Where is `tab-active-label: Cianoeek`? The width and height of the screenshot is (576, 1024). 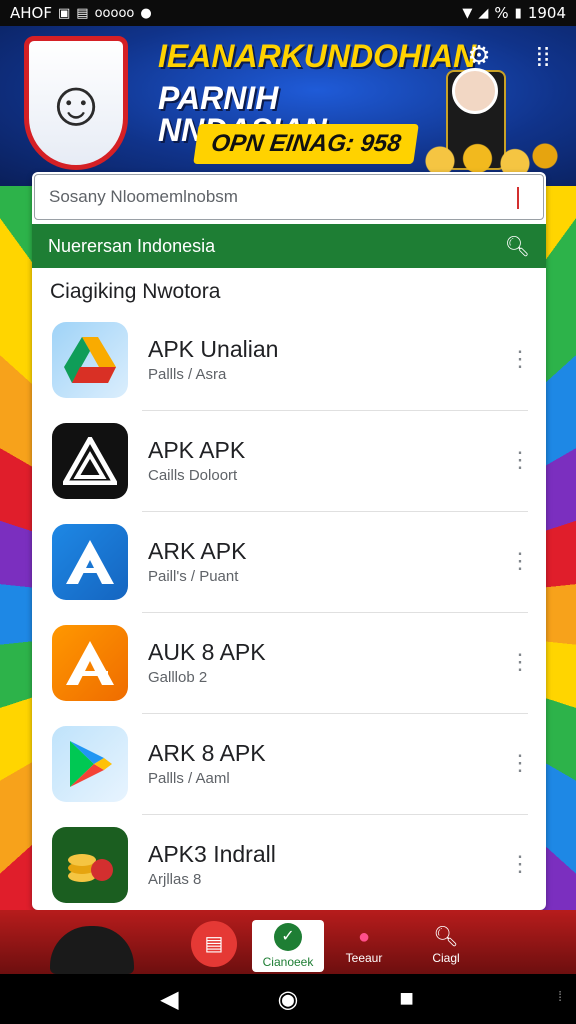 tab-active-label: Cianoeek is located at coordinates (288, 962).